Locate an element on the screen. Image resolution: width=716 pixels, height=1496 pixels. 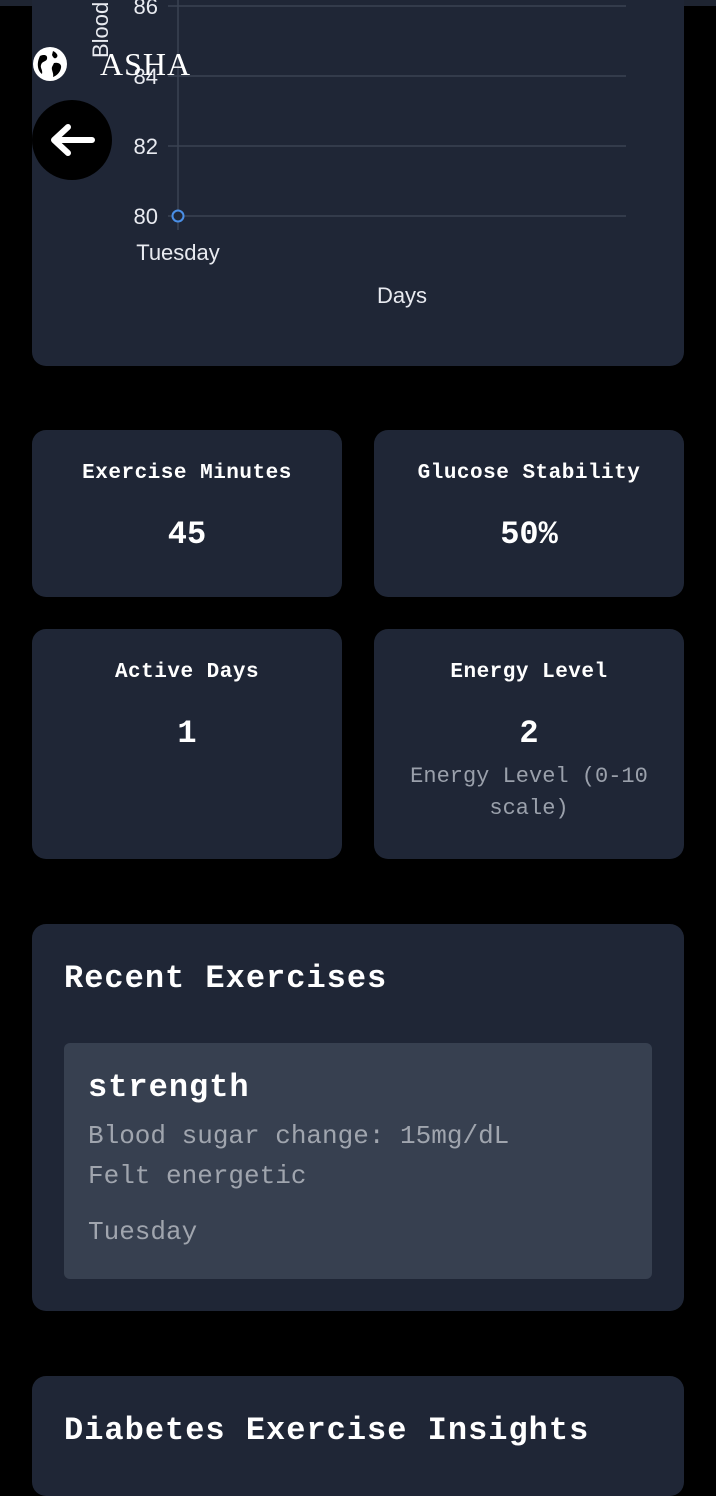
stat-value: 2 is located at coordinates (529, 733).